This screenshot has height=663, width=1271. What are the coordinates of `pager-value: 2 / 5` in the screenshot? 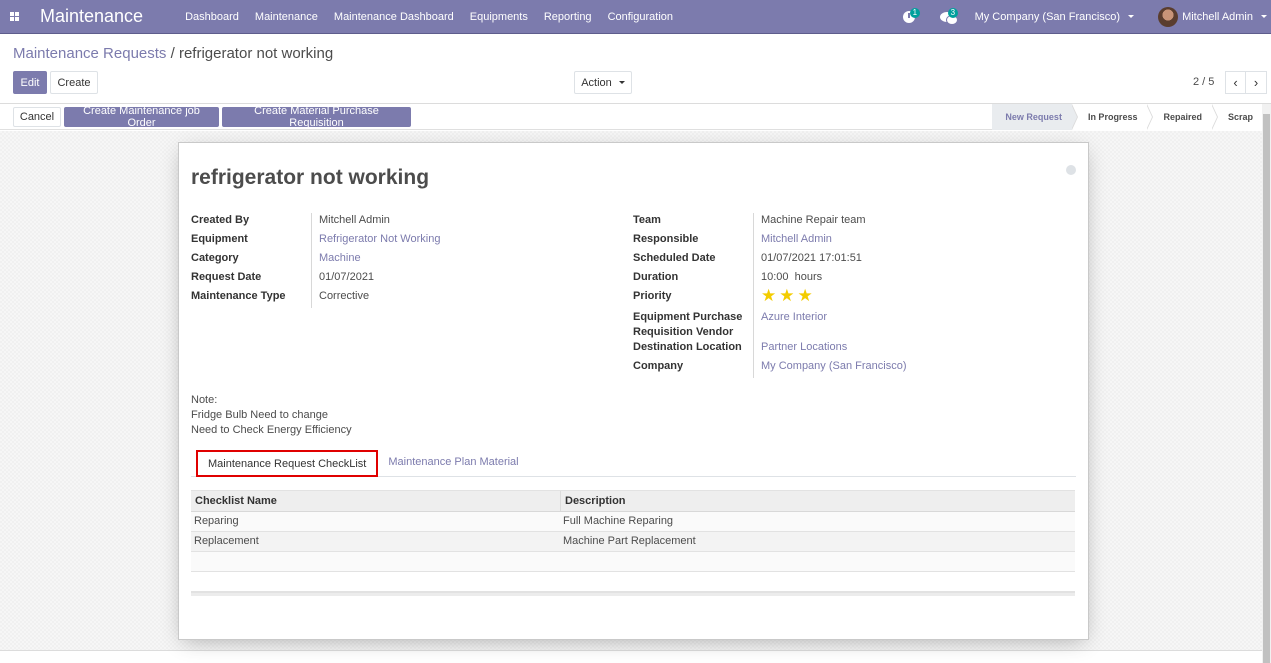 It's located at (1203, 82).